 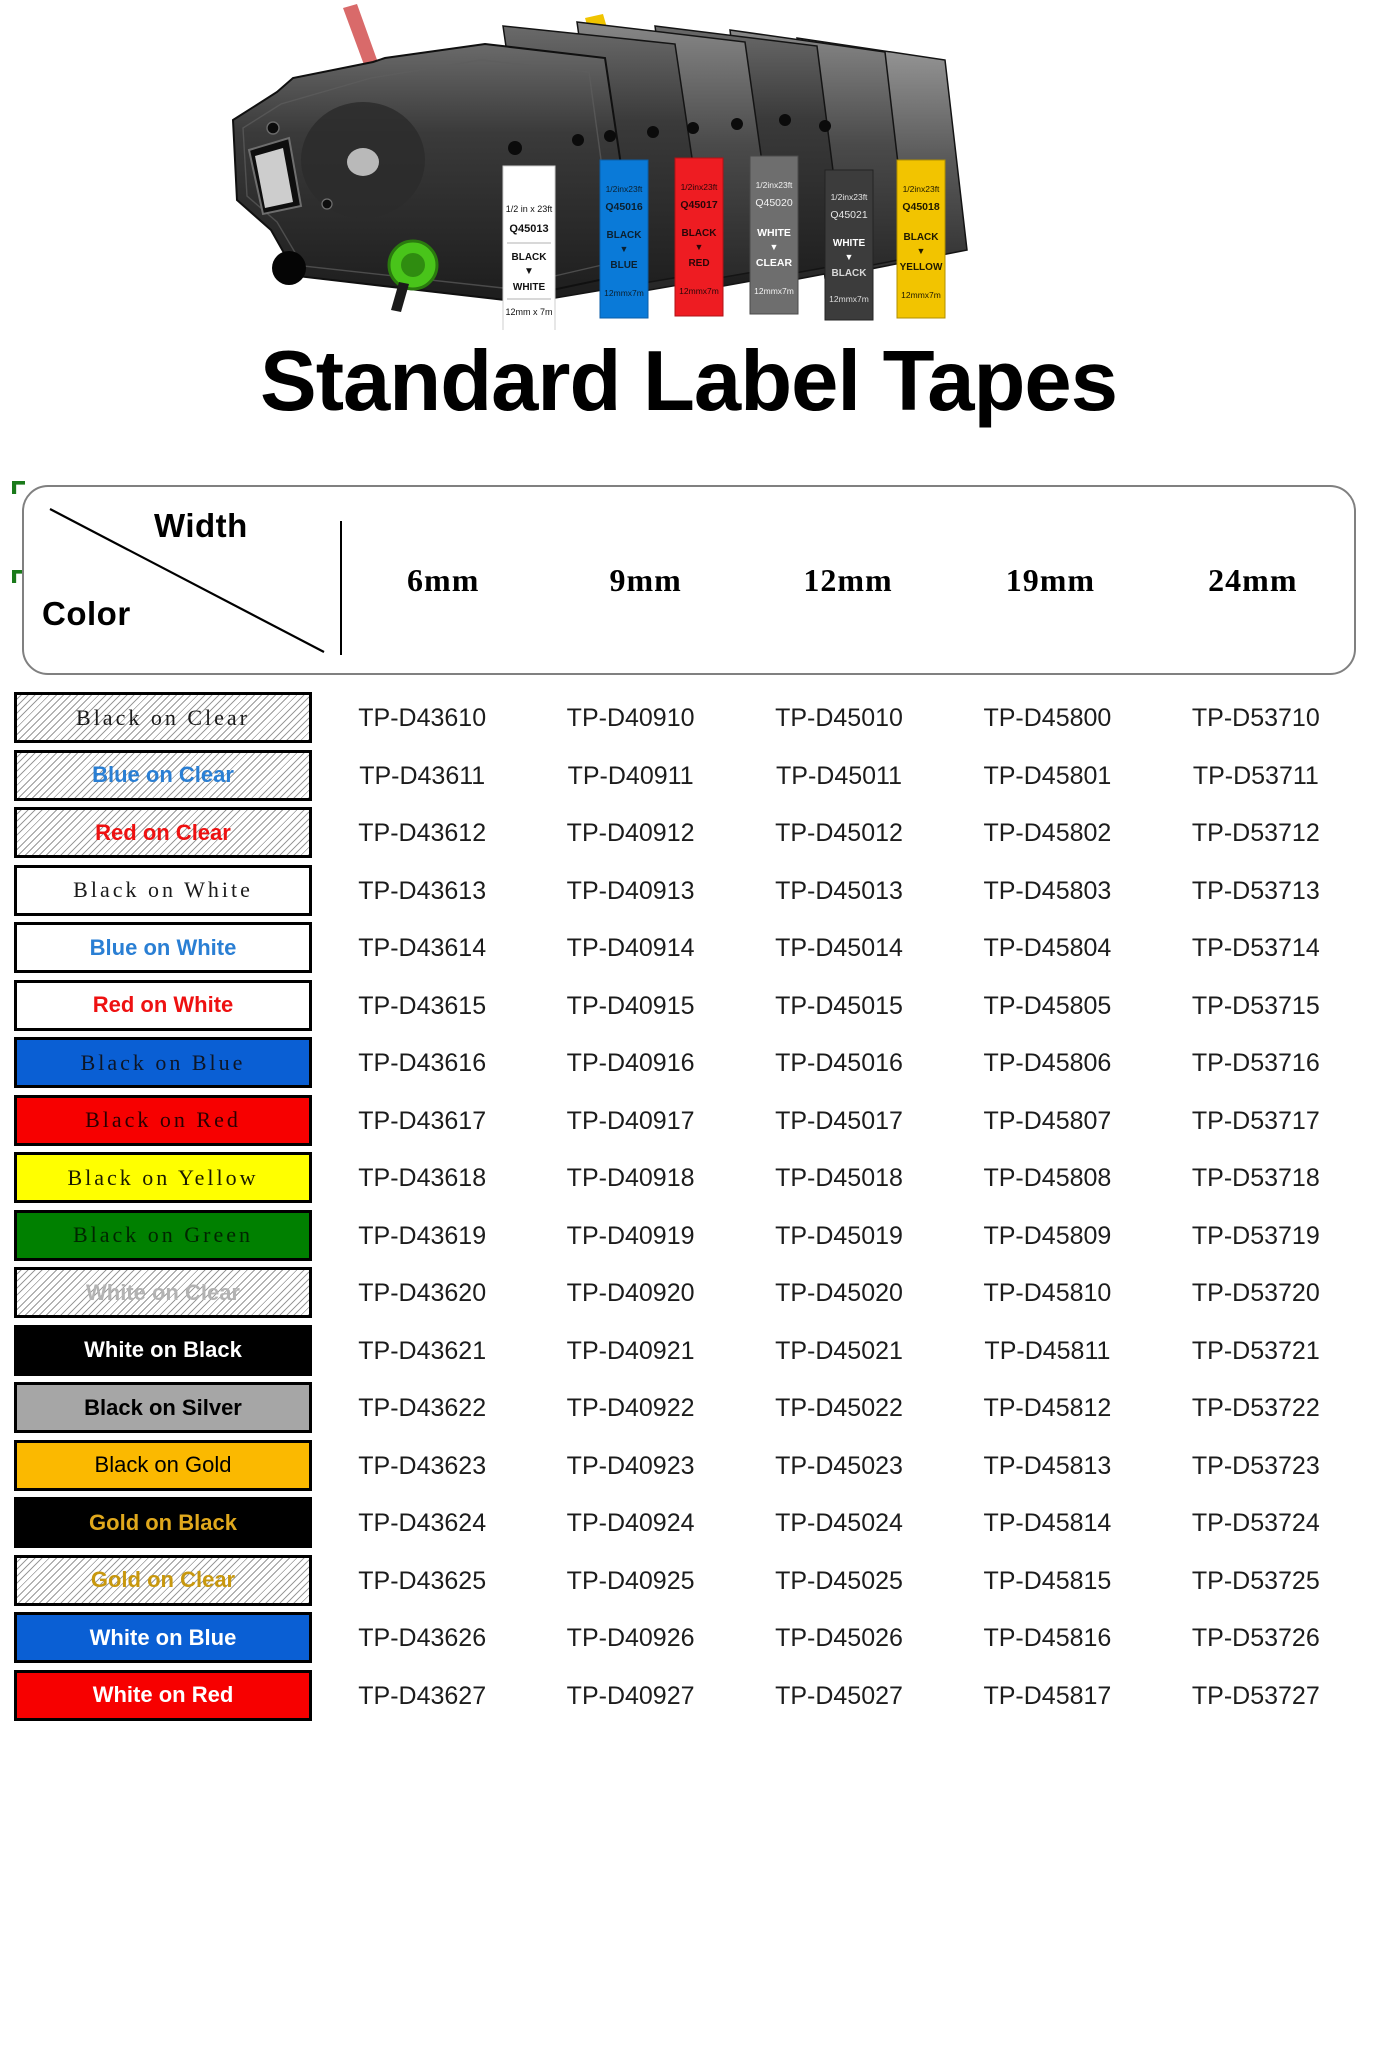 I want to click on header-width-label: Width, so click(x=201, y=525).